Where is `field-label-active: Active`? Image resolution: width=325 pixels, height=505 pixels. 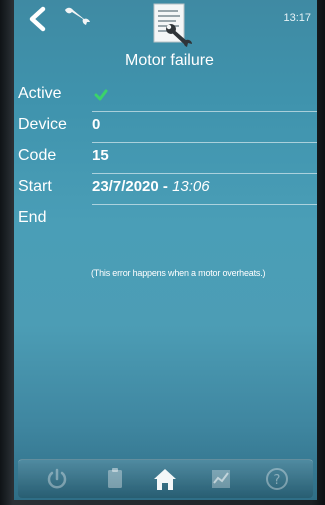
field-label-active: Active is located at coordinates (40, 93).